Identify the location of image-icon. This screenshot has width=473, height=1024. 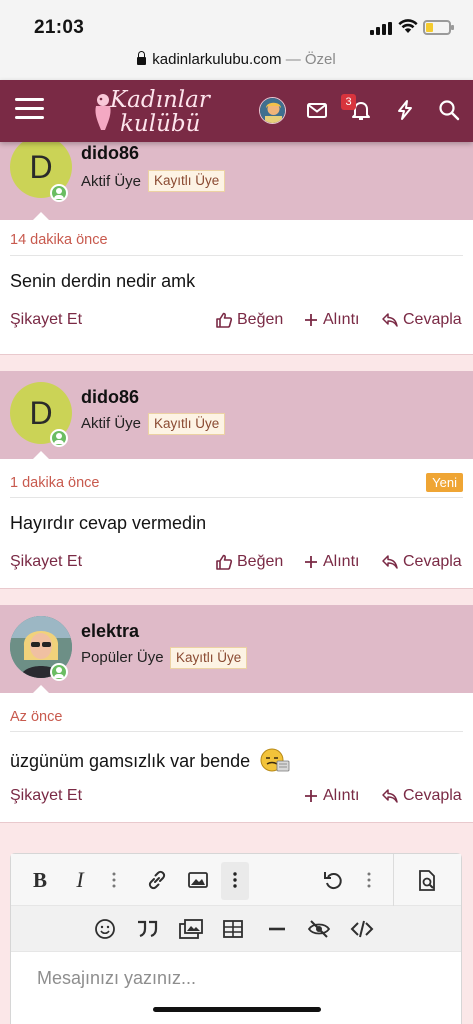
(198, 880).